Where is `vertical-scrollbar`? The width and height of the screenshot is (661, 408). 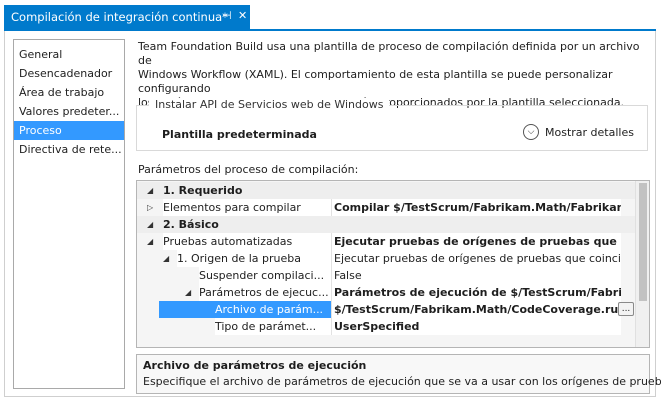 vertical-scrollbar is located at coordinates (642, 264).